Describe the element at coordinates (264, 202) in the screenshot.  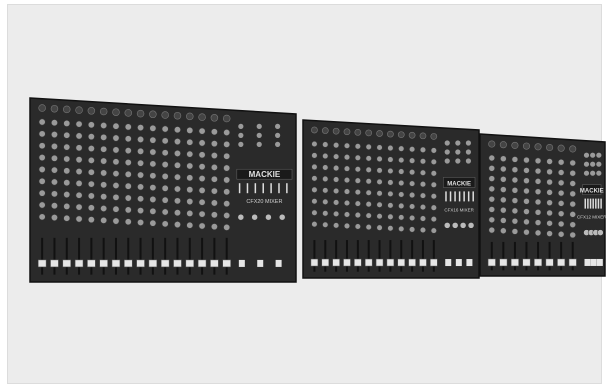
I see `model-label: CFX20 MIXER` at that location.